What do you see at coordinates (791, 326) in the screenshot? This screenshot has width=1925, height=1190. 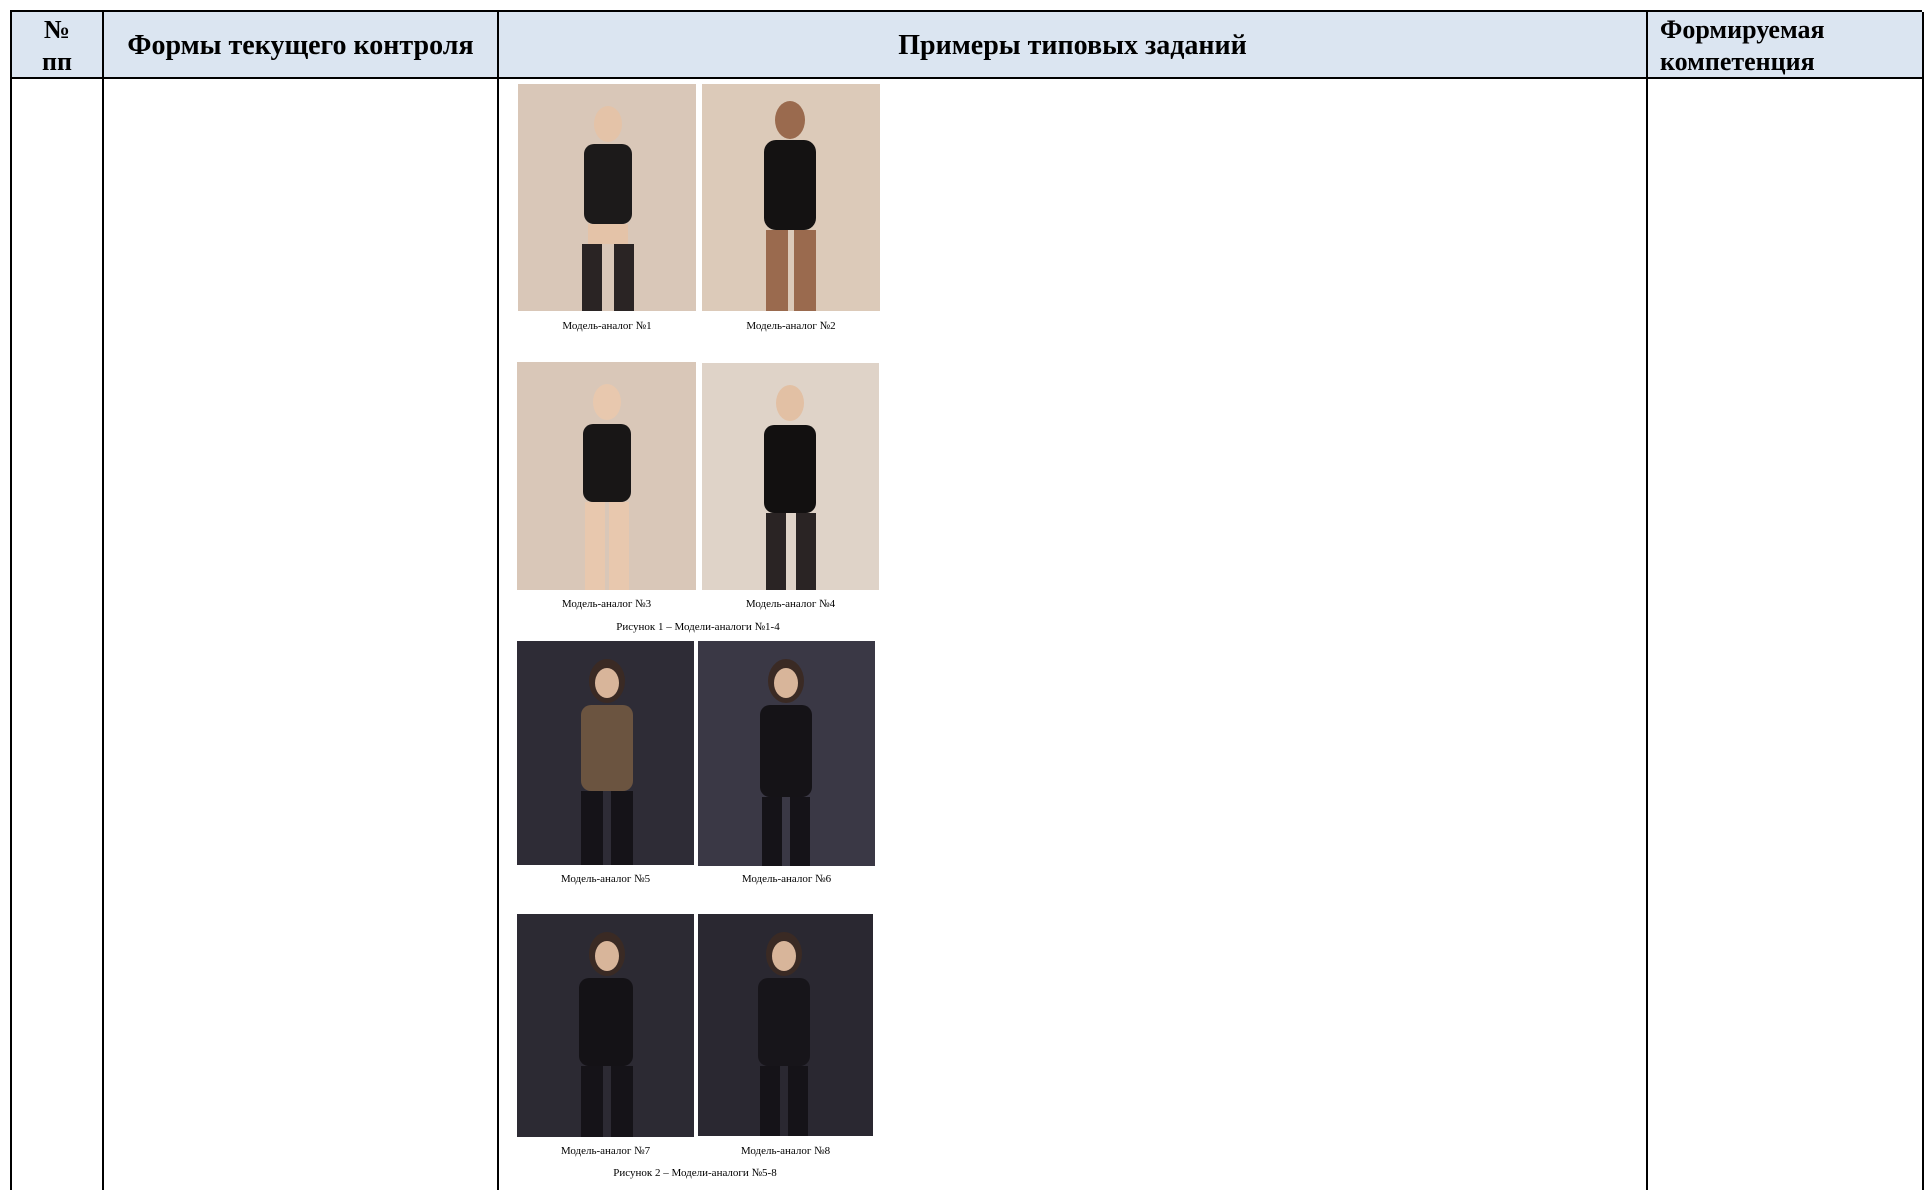 I see `caption-model-2: Модель-аналог №2` at bounding box center [791, 326].